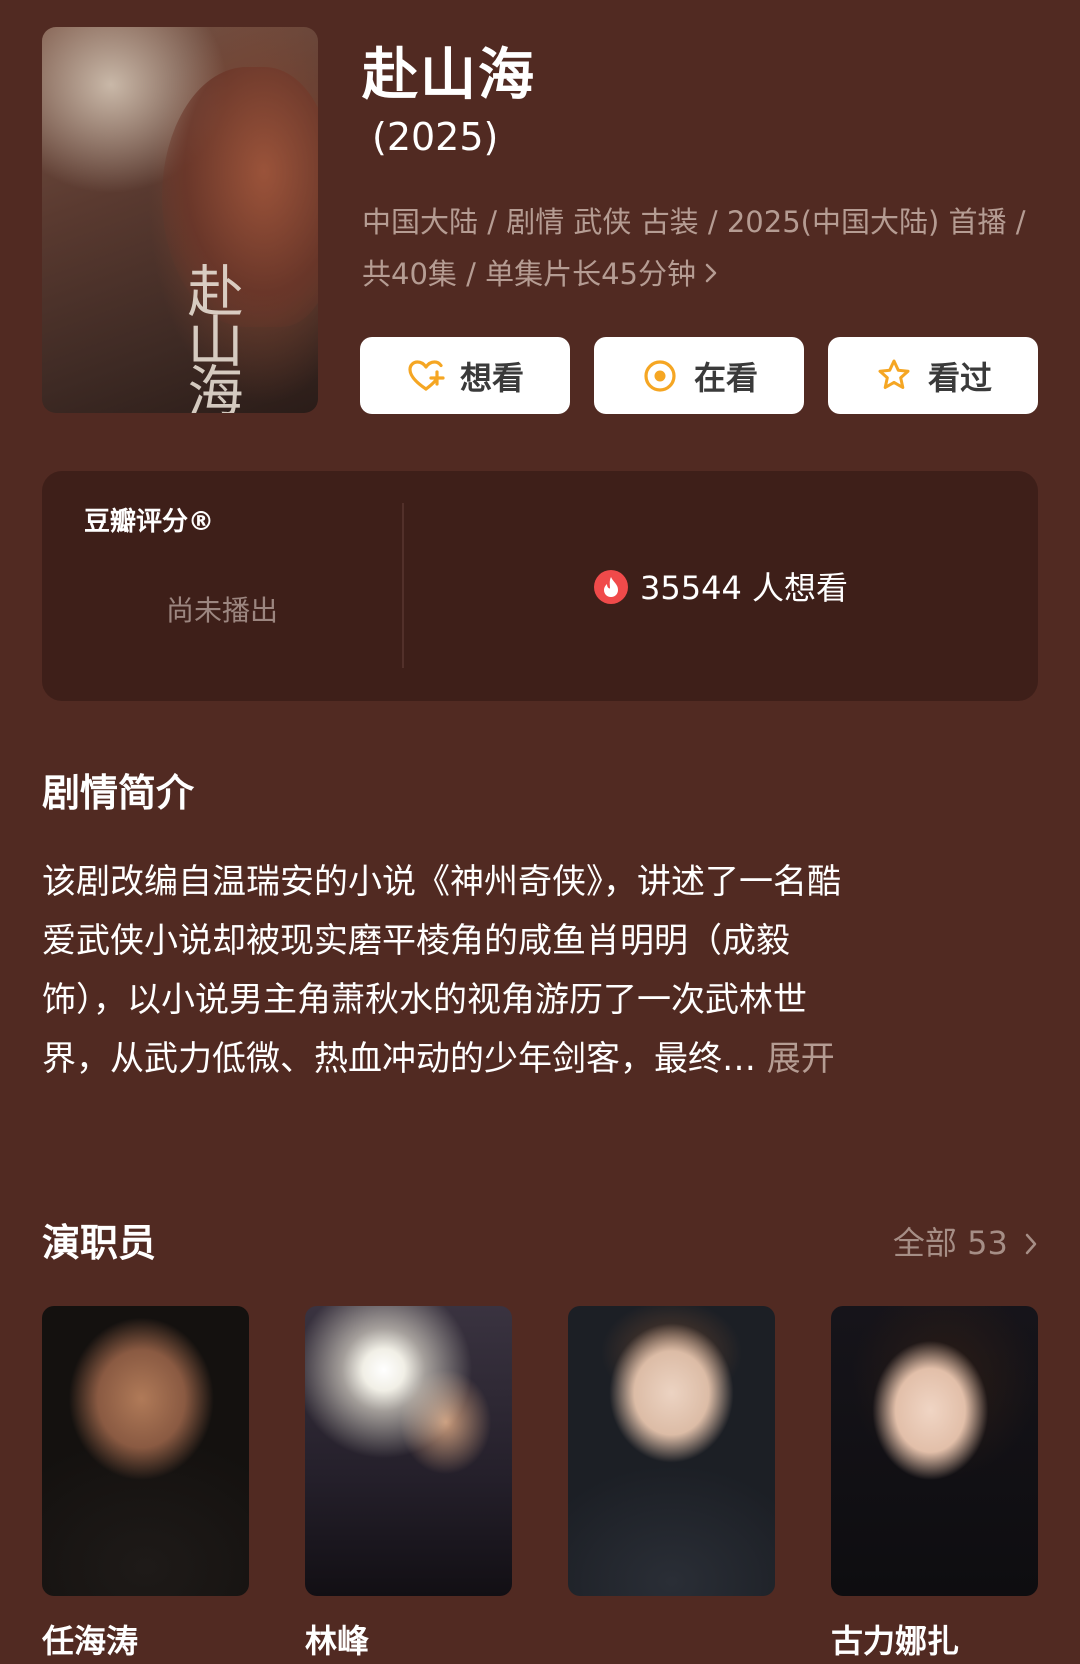 Image resolution: width=1080 pixels, height=1664 pixels. I want to click on cast-member: 古力娜扎, so click(934, 1484).